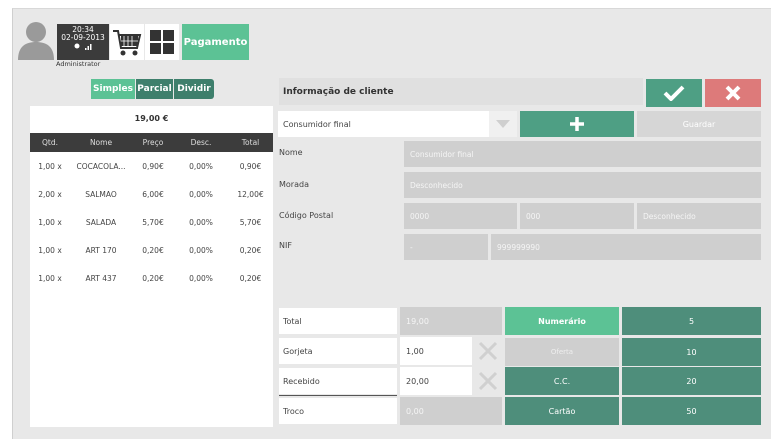  What do you see at coordinates (446, 247) in the screenshot?
I see `nif-prefix-field: -` at bounding box center [446, 247].